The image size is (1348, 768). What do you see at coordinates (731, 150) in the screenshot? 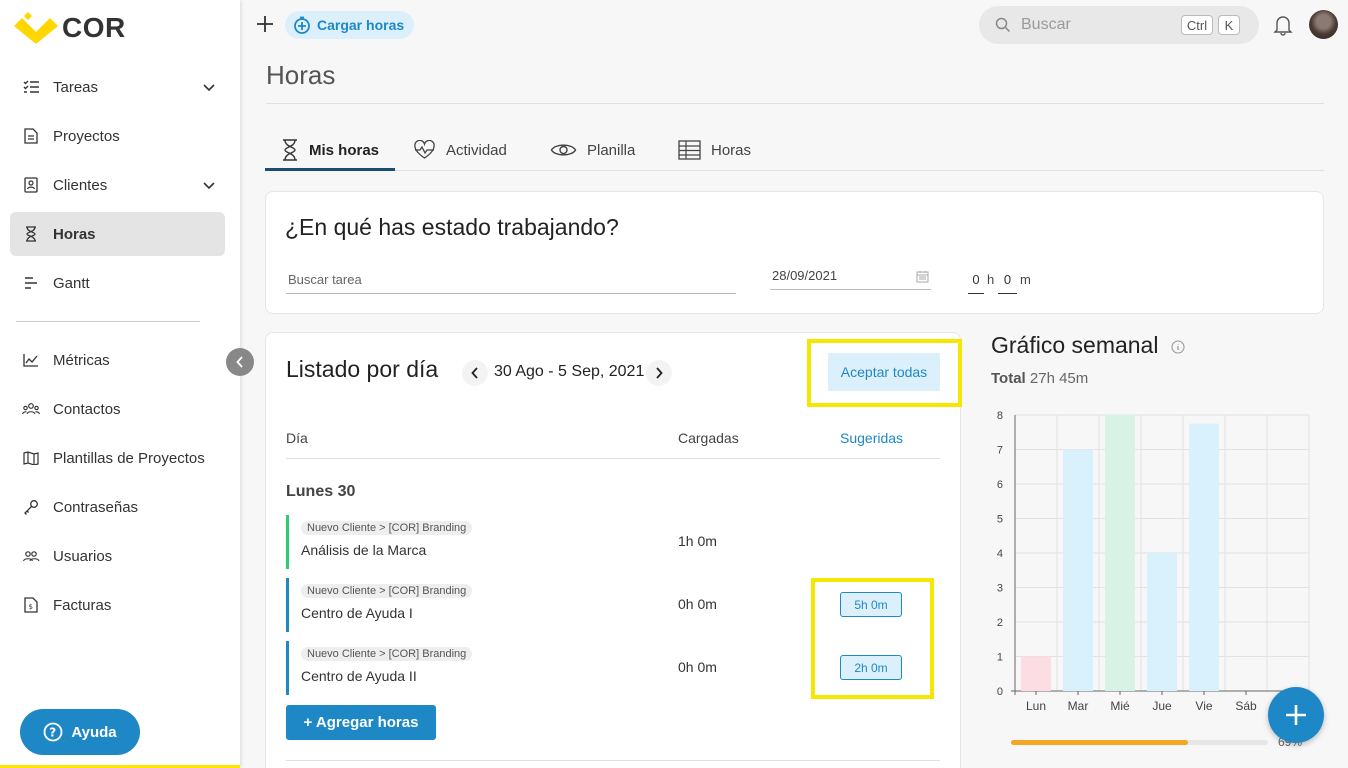
I see `tab-label: Horas` at bounding box center [731, 150].